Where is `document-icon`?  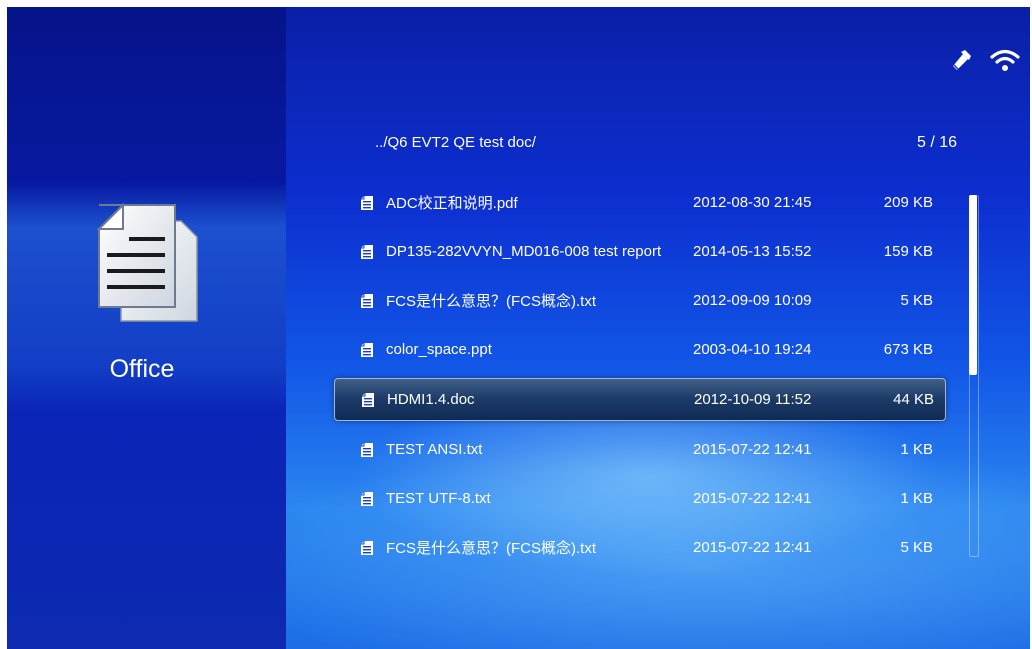
document-icon is located at coordinates (144, 265).